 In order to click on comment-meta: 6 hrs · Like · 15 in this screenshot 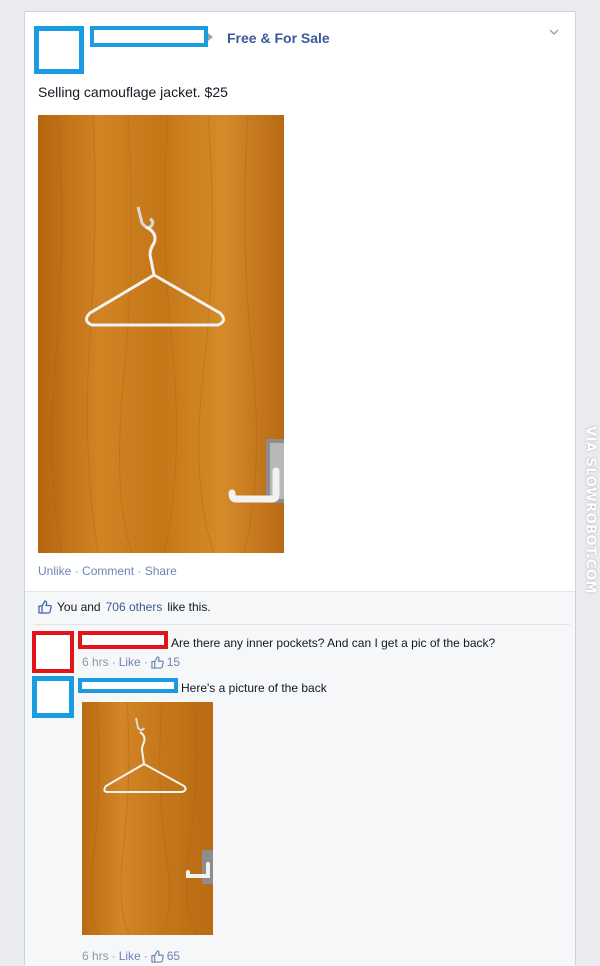, I will do `click(131, 662)`.